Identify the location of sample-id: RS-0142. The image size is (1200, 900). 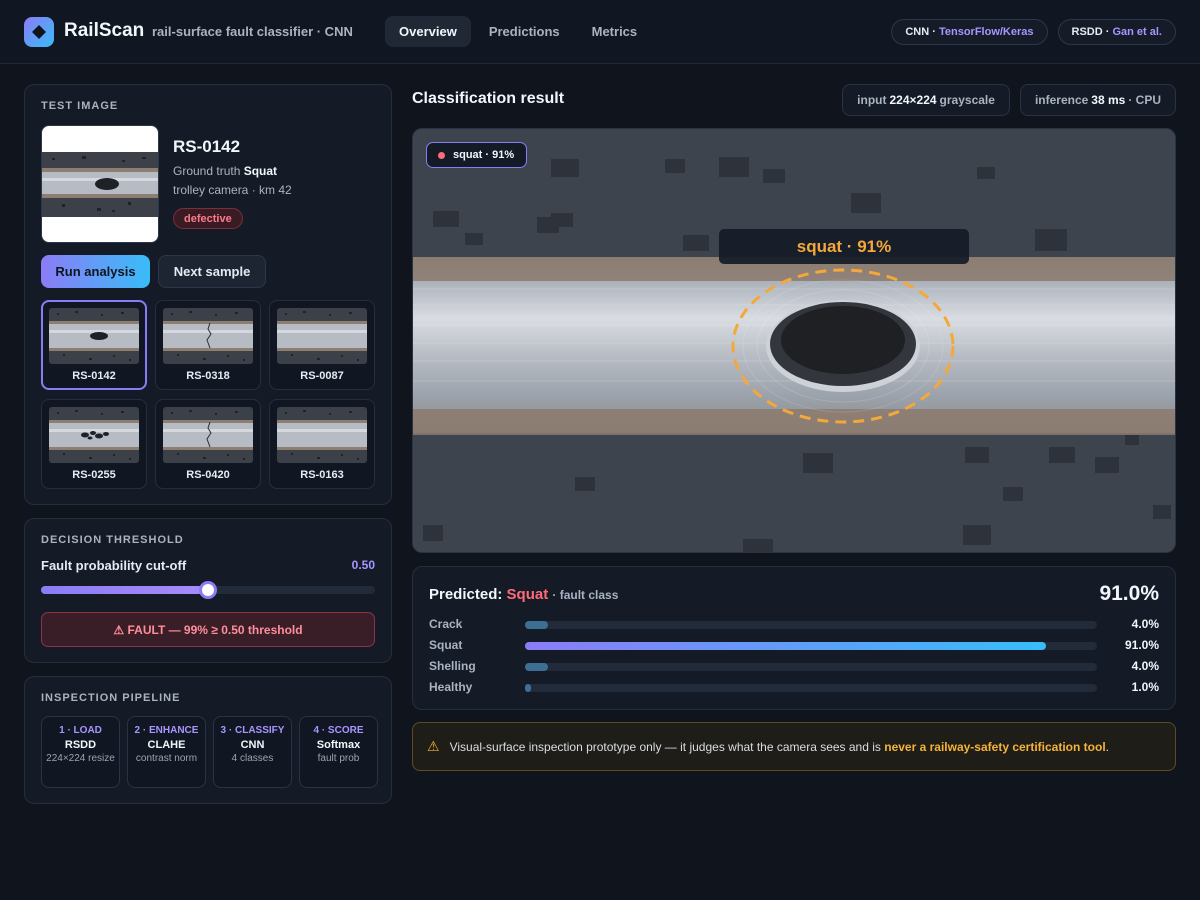
(207, 146).